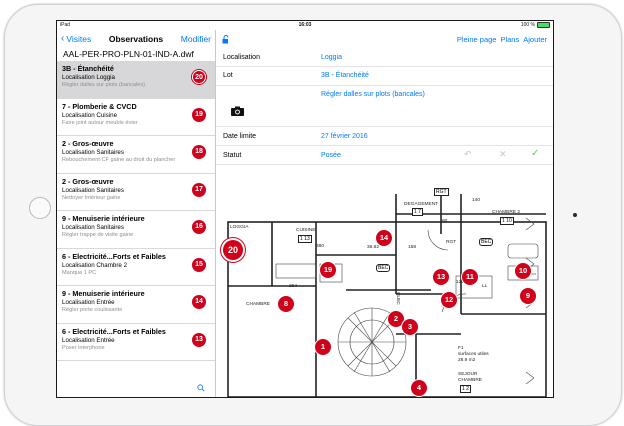 Image resolution: width=624 pixels, height=426 pixels. What do you see at coordinates (503, 154) in the screenshot?
I see `close-icon: ✕` at bounding box center [503, 154].